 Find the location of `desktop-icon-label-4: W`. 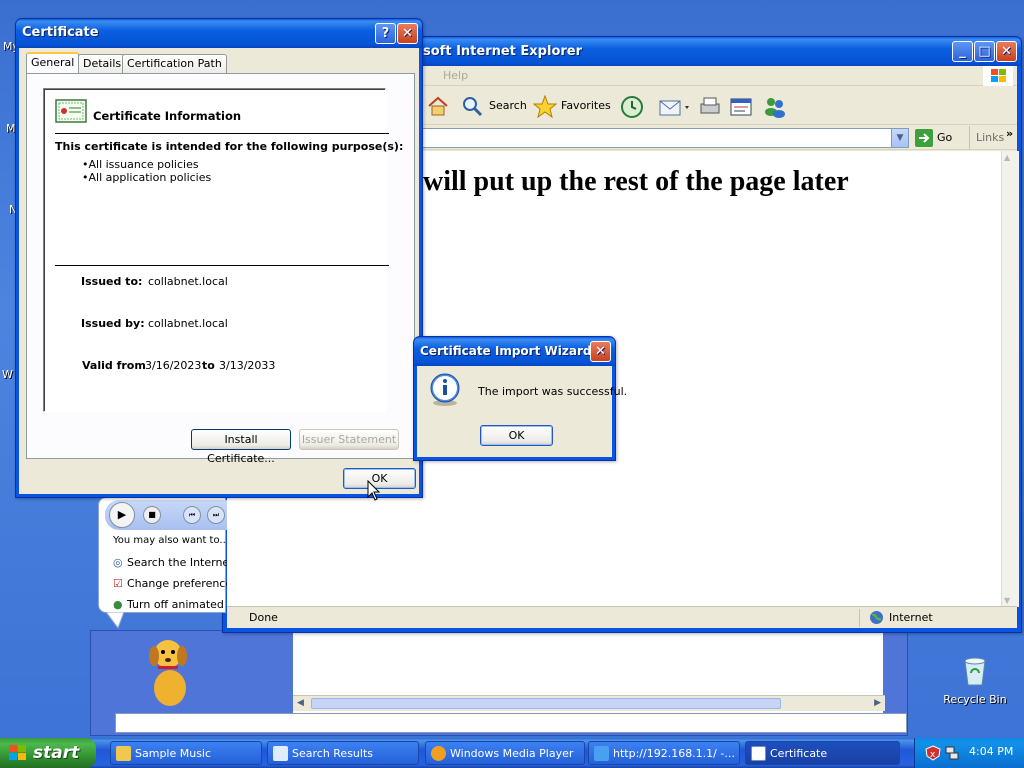

desktop-icon-label-4: W is located at coordinates (7, 374).